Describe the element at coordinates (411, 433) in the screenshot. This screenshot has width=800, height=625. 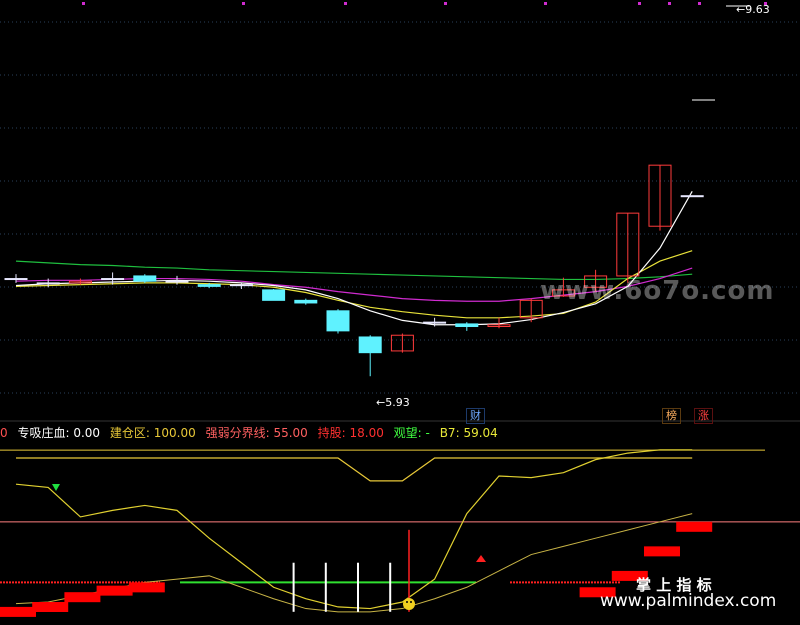
I see `indicator-item-4: 观望: -` at that location.